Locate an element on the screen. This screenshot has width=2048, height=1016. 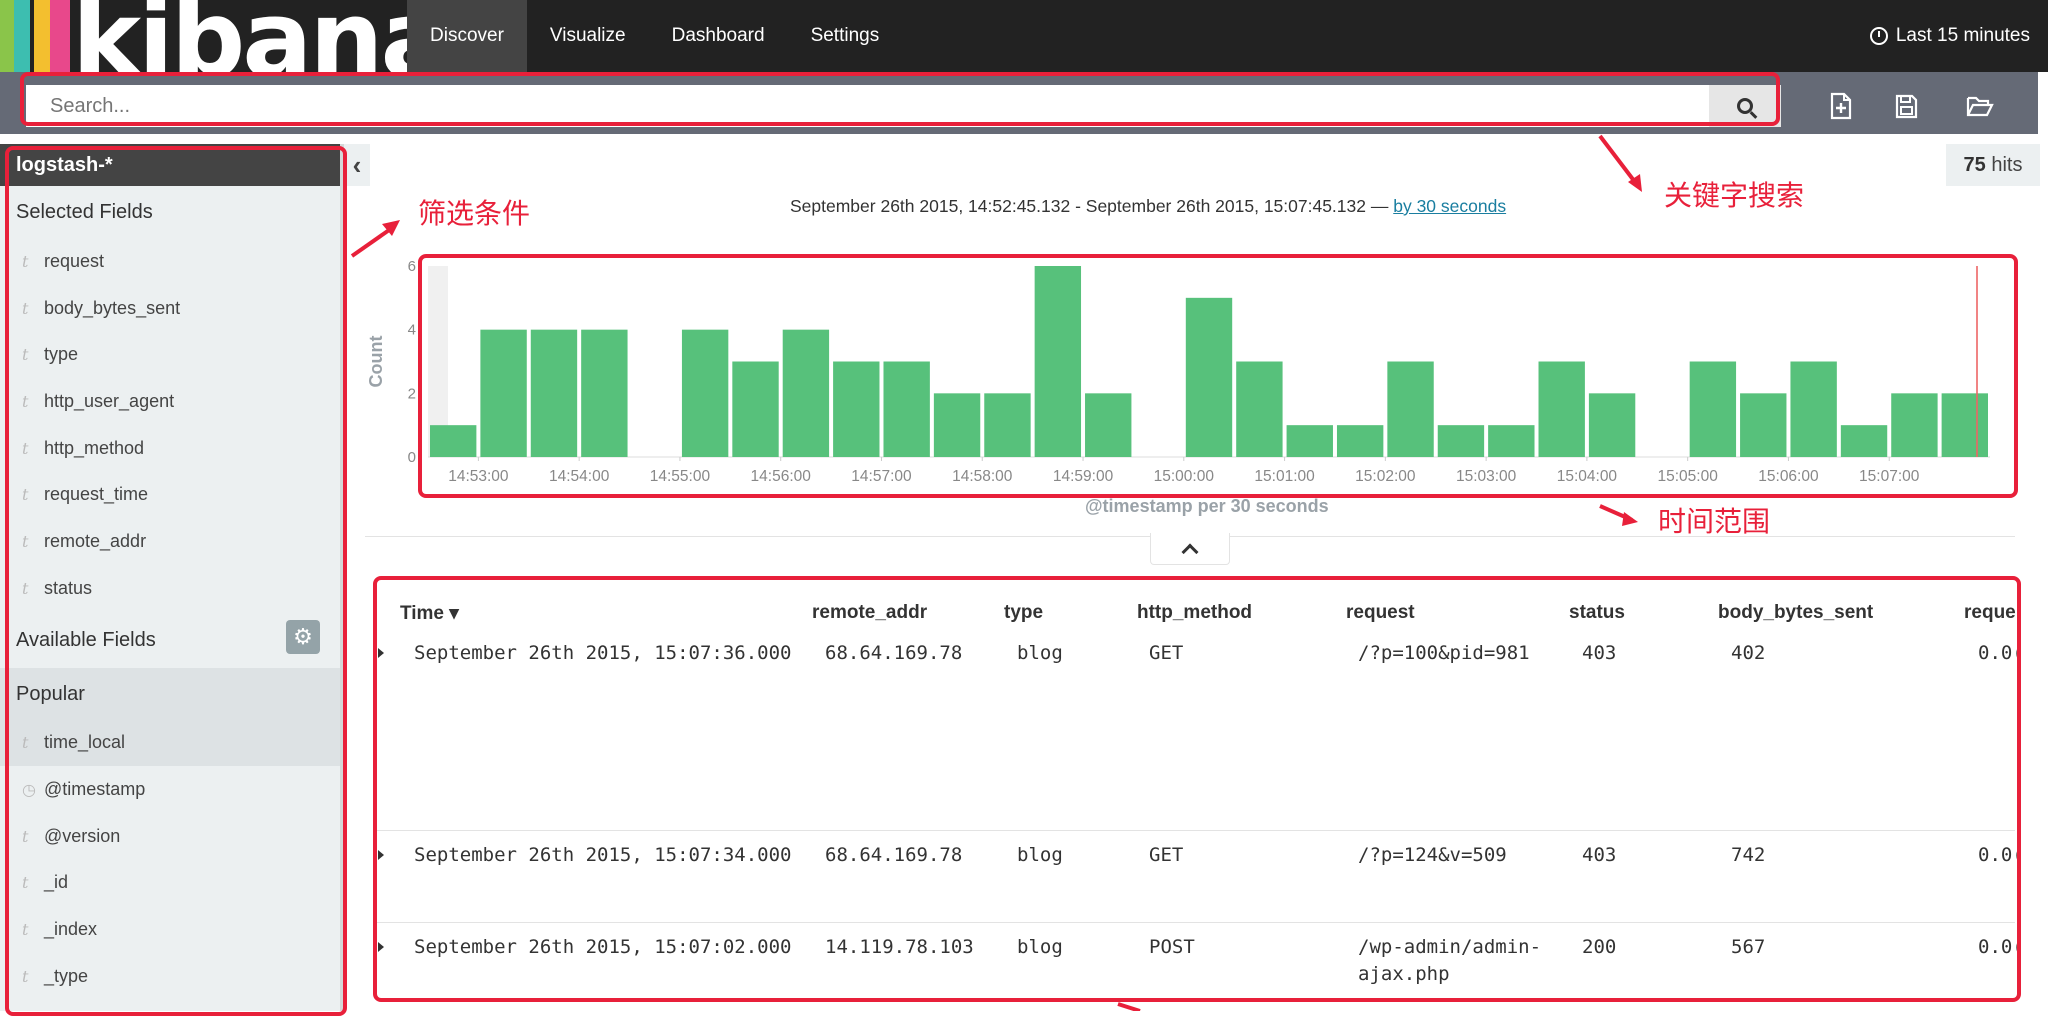
available-fields-header: Available Fields ⚙ is located at coordinates (170, 640).